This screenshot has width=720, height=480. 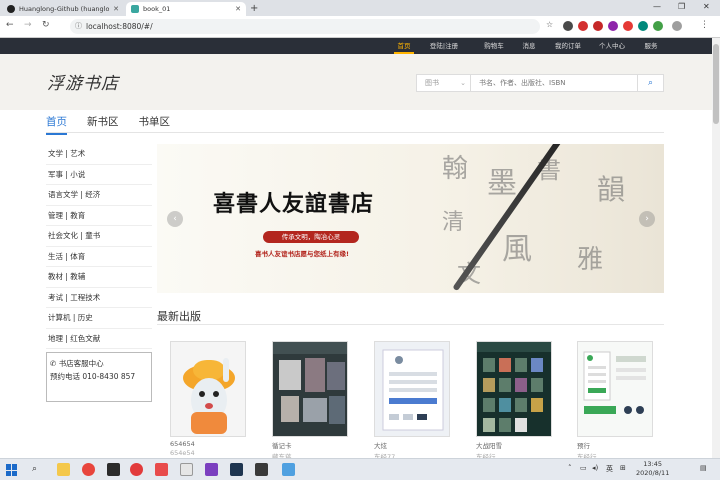 What do you see at coordinates (99, 277) in the screenshot?
I see `category-item: 教材 | 教辅` at bounding box center [99, 277].